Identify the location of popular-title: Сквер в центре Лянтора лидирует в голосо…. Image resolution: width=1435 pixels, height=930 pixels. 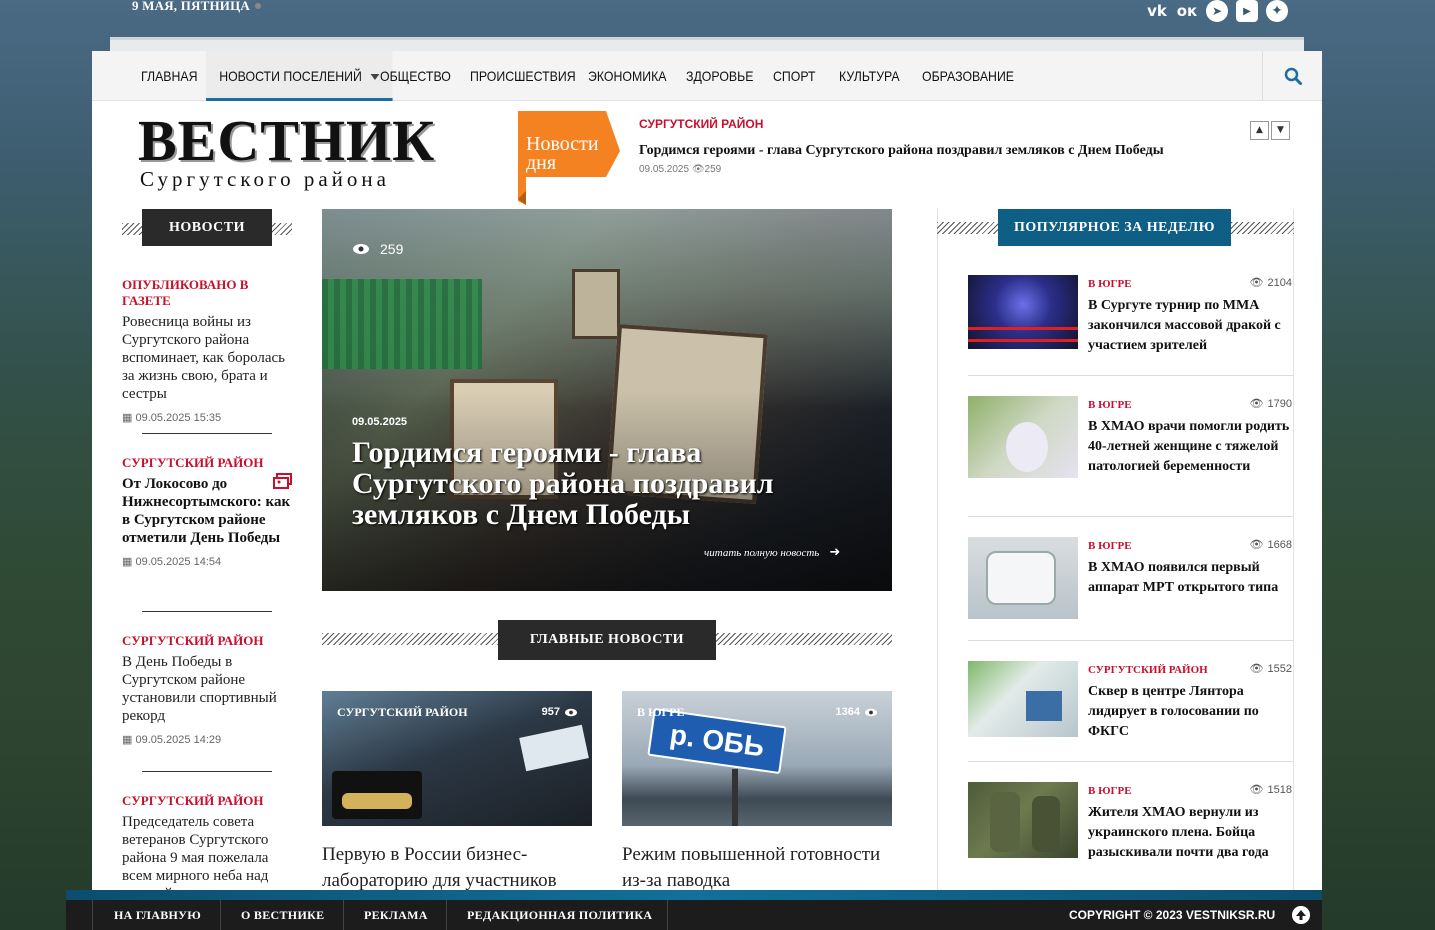
(1190, 712).